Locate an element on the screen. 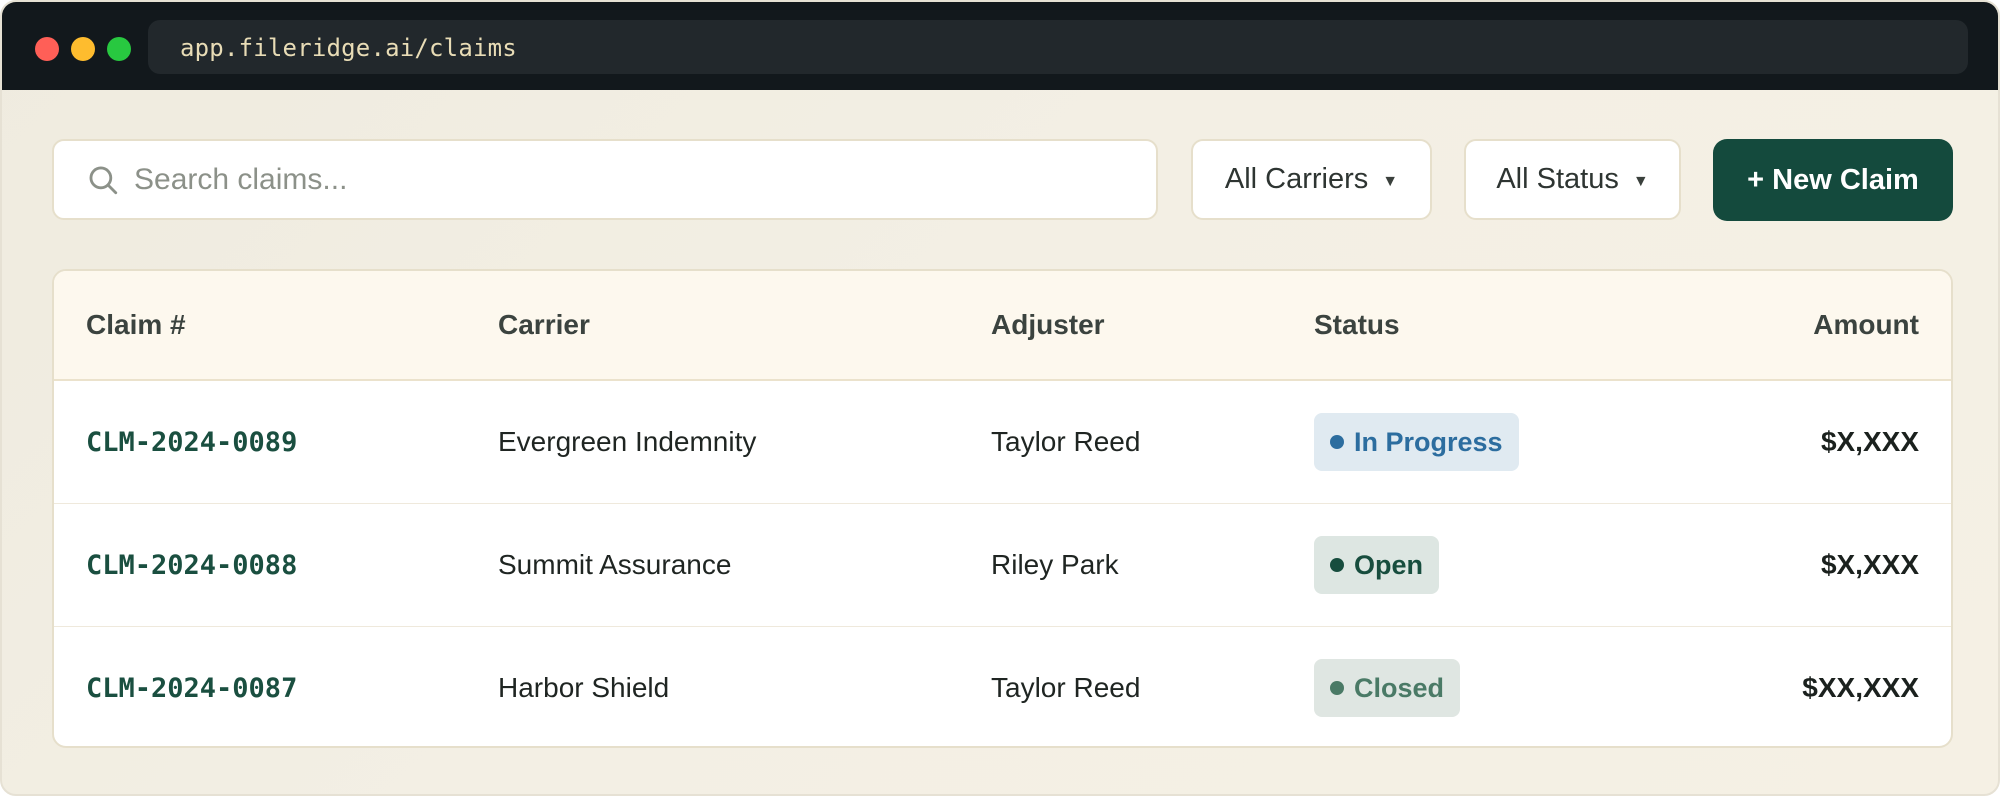 The width and height of the screenshot is (2000, 796). status-filter-label: All Status is located at coordinates (1557, 179).